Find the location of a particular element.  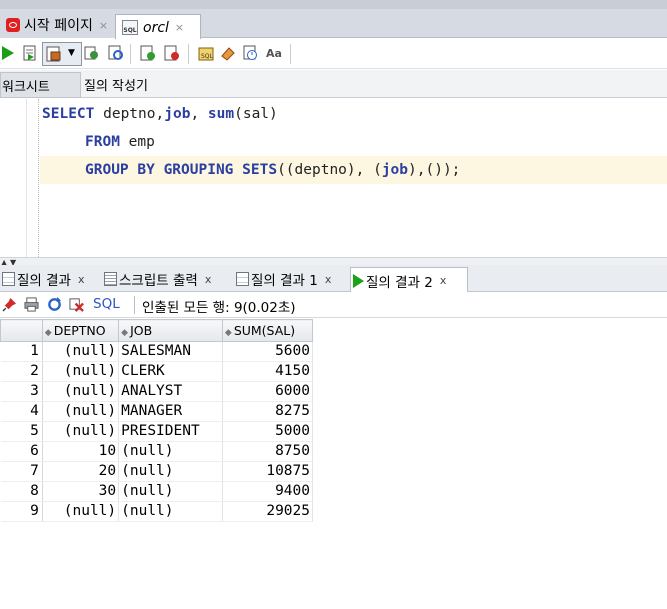

table-row: 6 10 (null) 8750 is located at coordinates (157, 451).